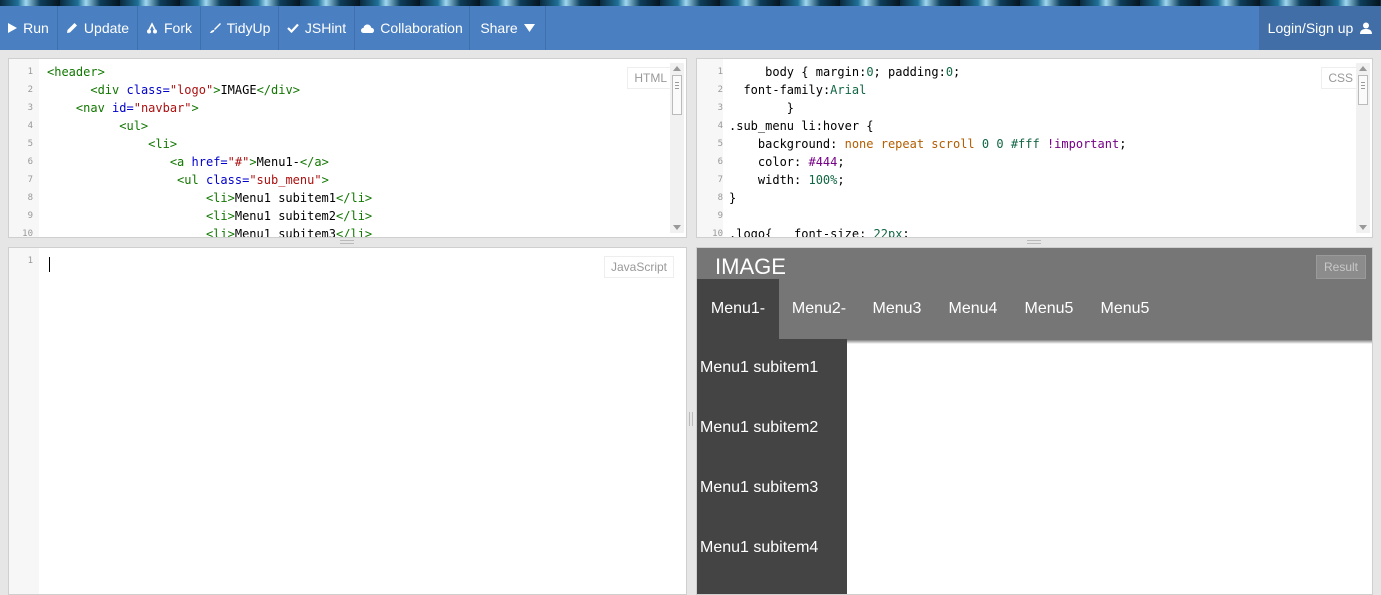 The height and width of the screenshot is (595, 1381). Describe the element at coordinates (178, 180) in the screenshot. I see `code-line: 7 <ul class="sub_menu">` at that location.